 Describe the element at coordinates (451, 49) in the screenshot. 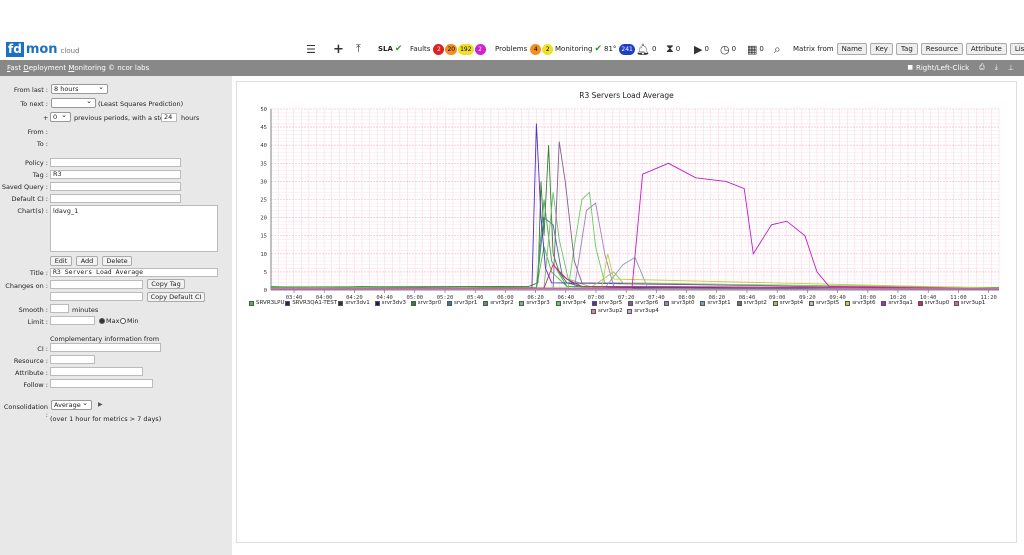

I see `faults-major-badge: 20` at that location.